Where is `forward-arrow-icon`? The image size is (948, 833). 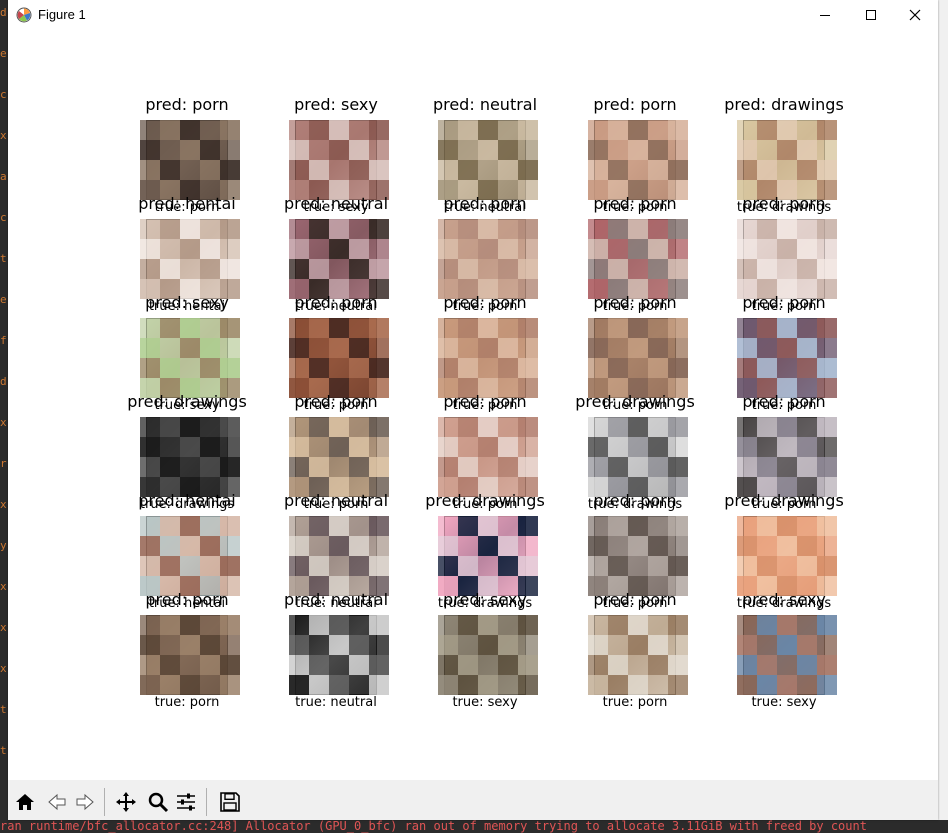
forward-arrow-icon is located at coordinates (85, 802).